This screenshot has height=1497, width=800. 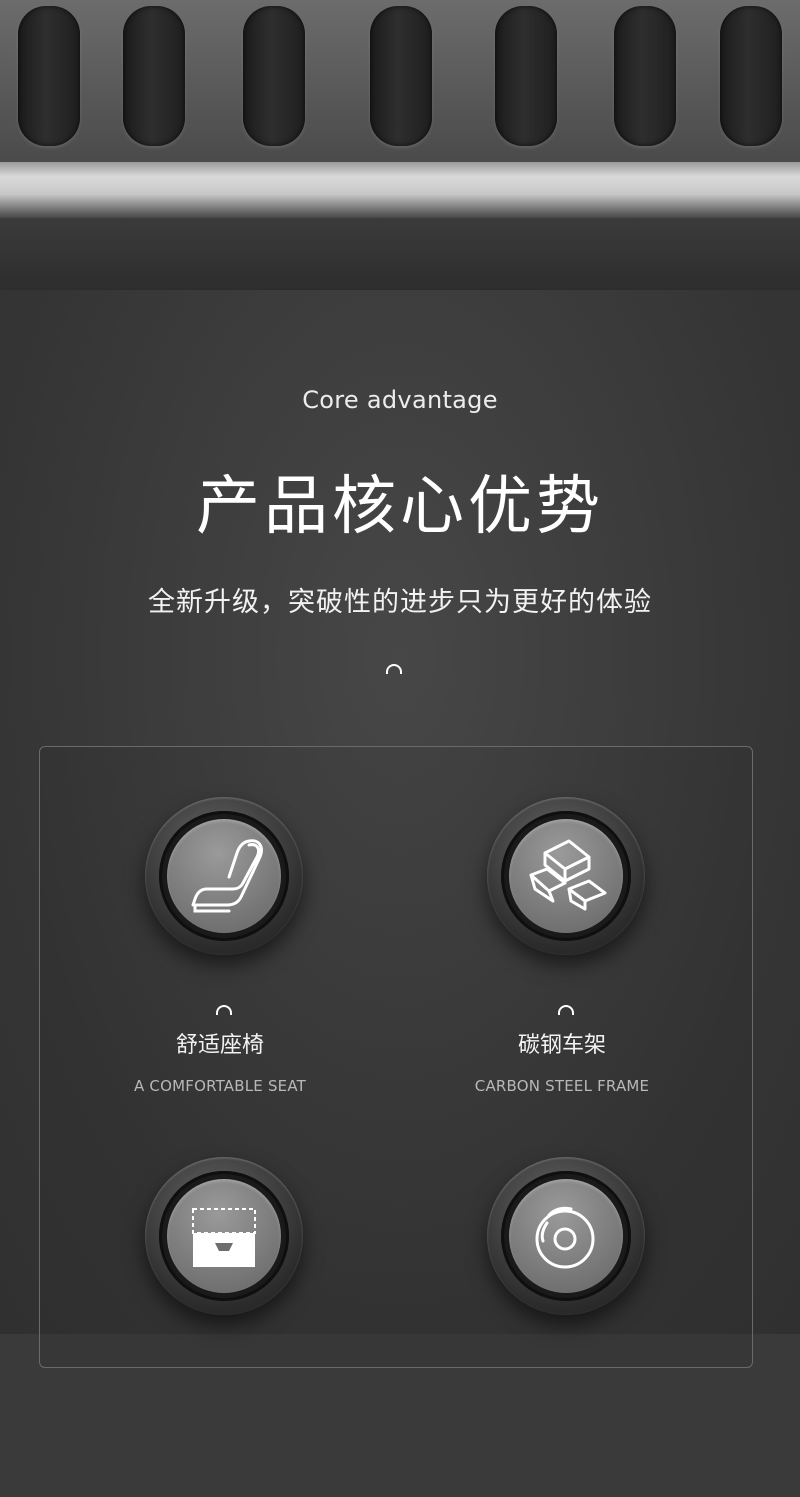 I want to click on feature-name: 舒适座椅, so click(x=219, y=1045).